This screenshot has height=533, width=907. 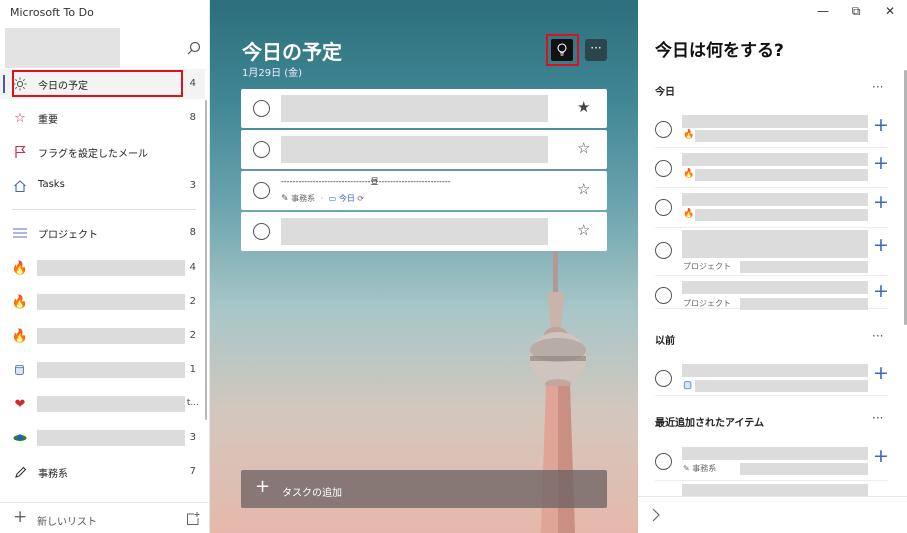 I want to click on close-button: ✕, so click(x=890, y=12).